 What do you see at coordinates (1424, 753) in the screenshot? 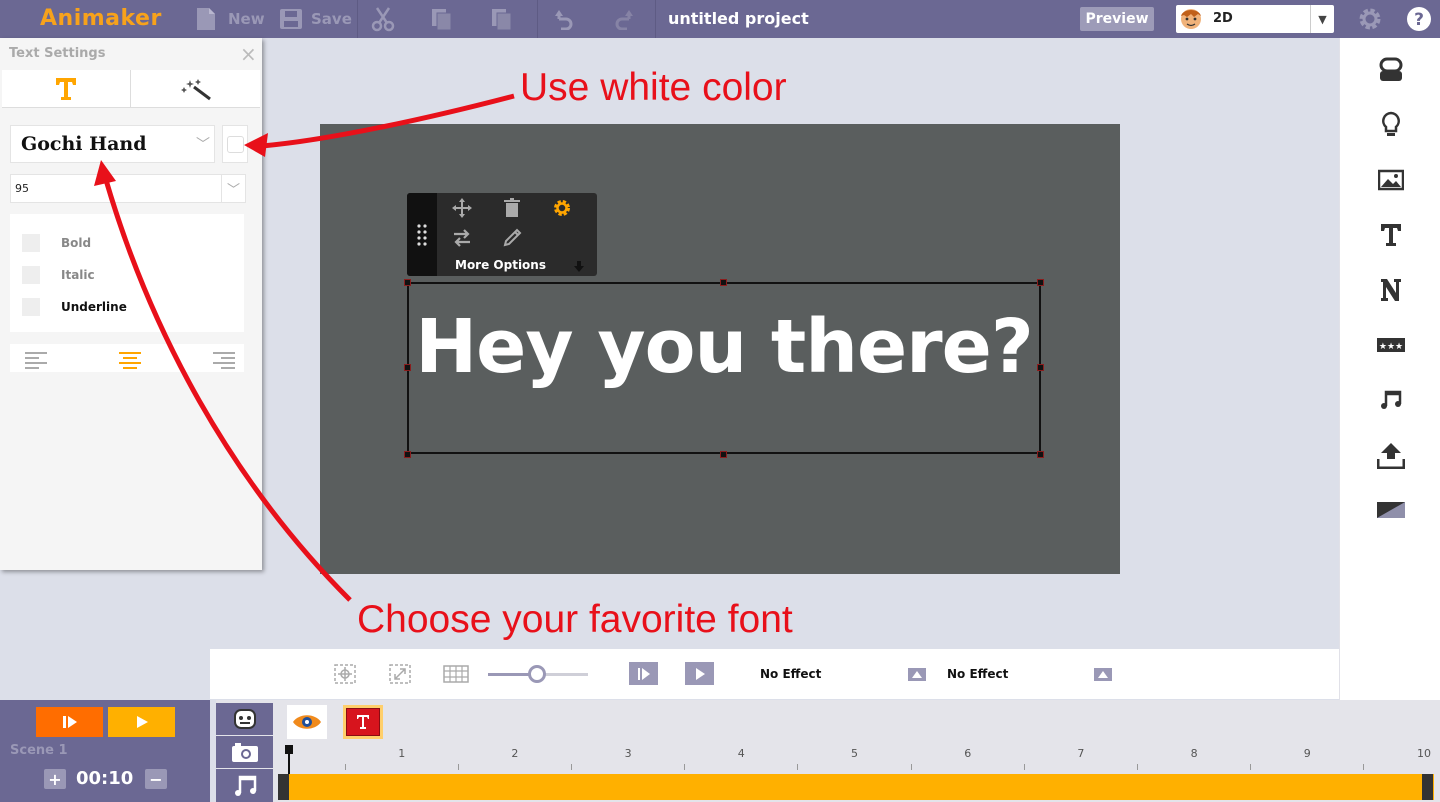
I see `ruler-tick-label: 10` at bounding box center [1424, 753].